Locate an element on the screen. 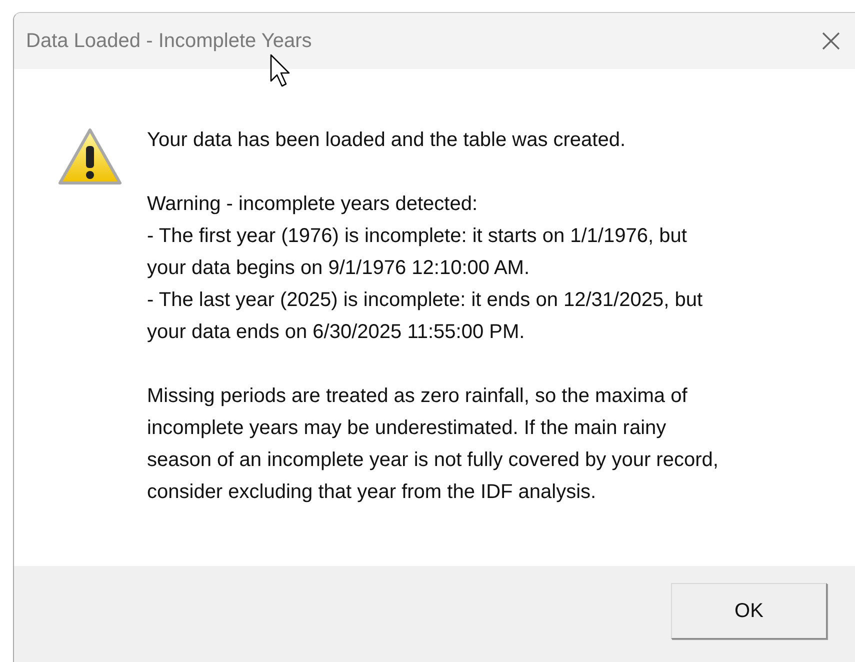  warning-icon is located at coordinates (90, 157).